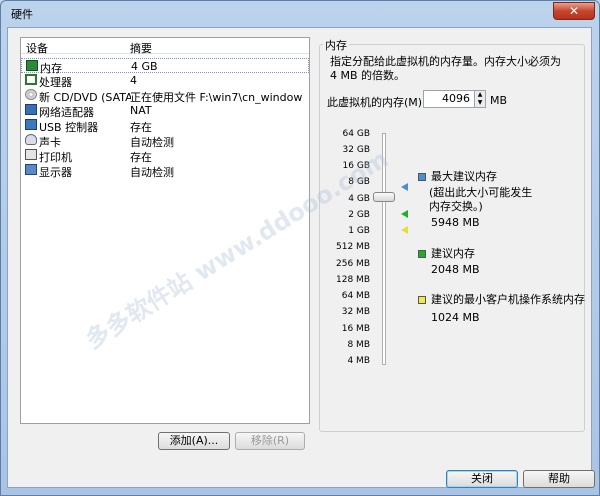  What do you see at coordinates (55, 172) in the screenshot?
I see `device-name: 显示器` at bounding box center [55, 172].